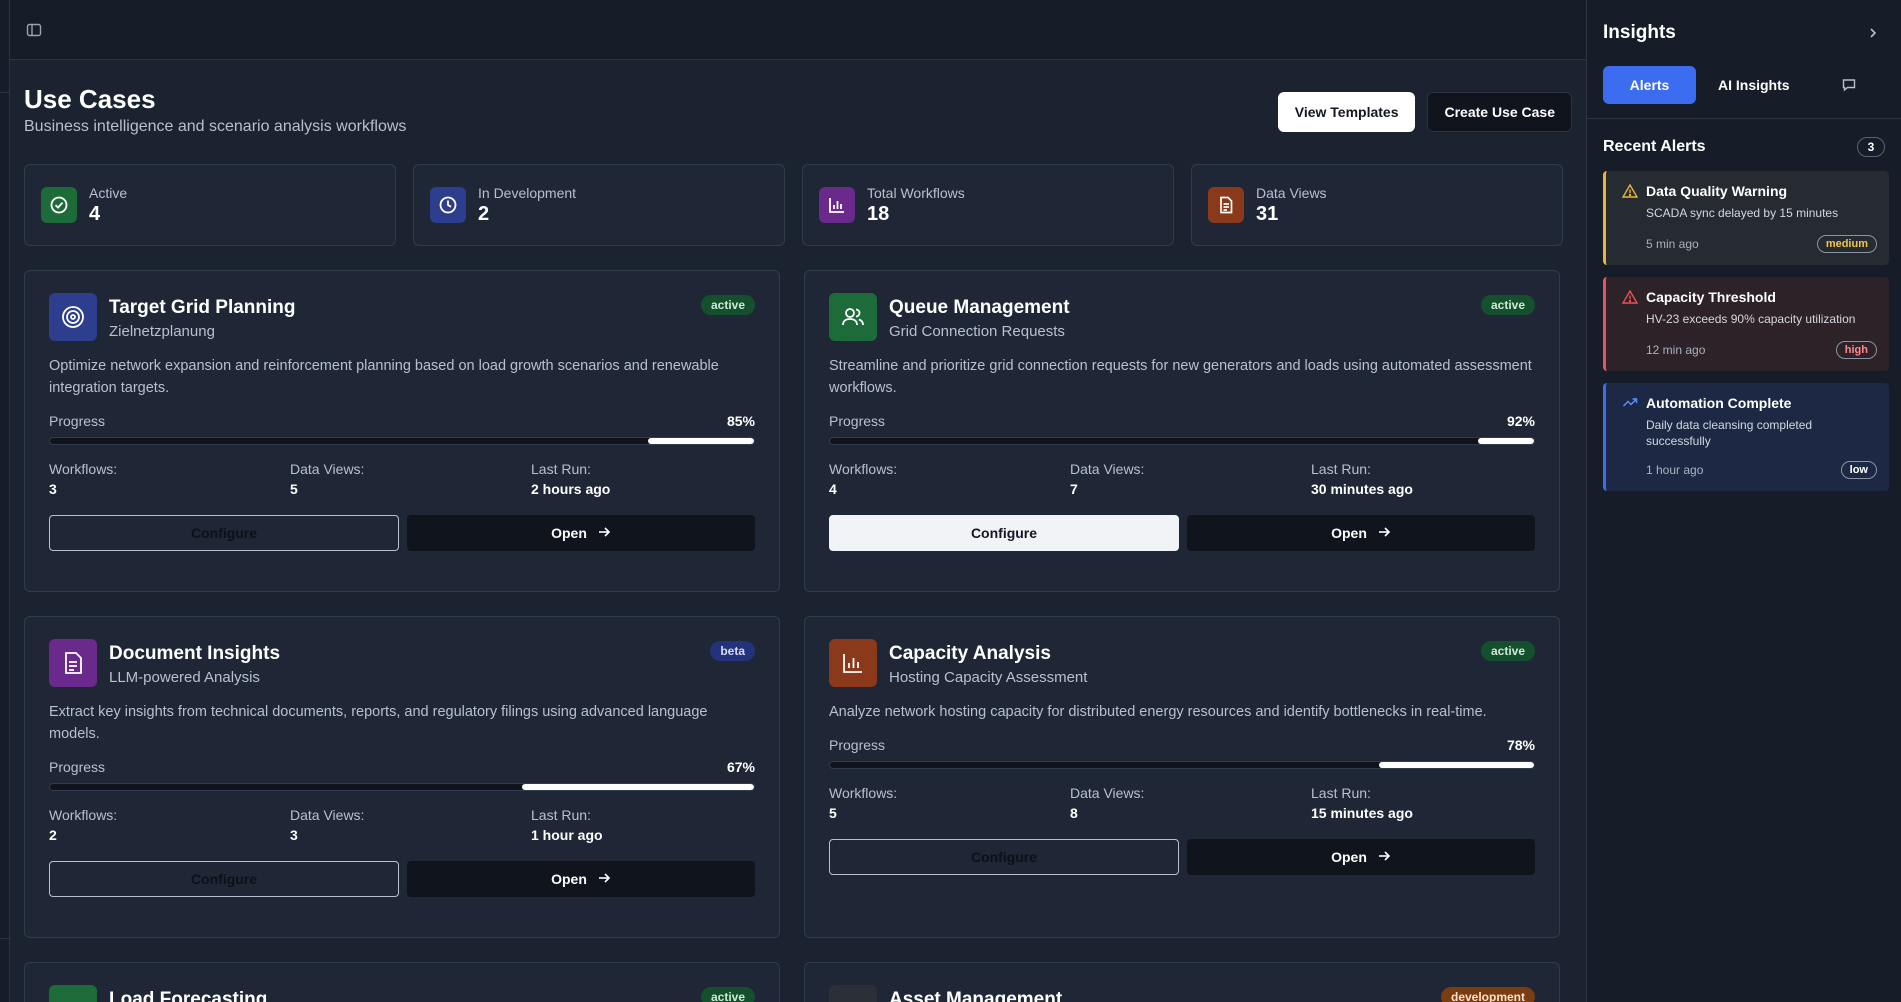 The width and height of the screenshot is (1901, 1002). What do you see at coordinates (1487, 994) in the screenshot?
I see `status-badge: development` at bounding box center [1487, 994].